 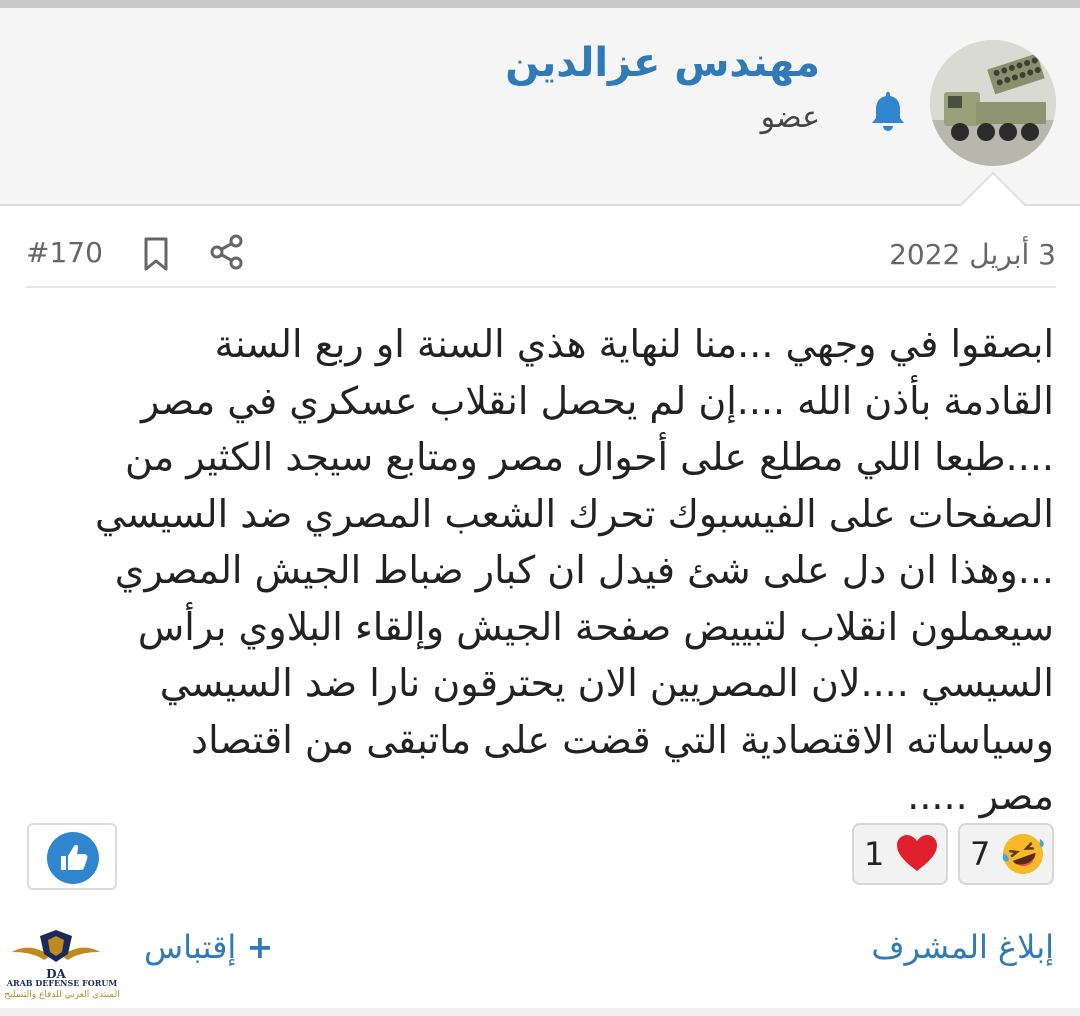 What do you see at coordinates (888, 112) in the screenshot?
I see `bell-icon` at bounding box center [888, 112].